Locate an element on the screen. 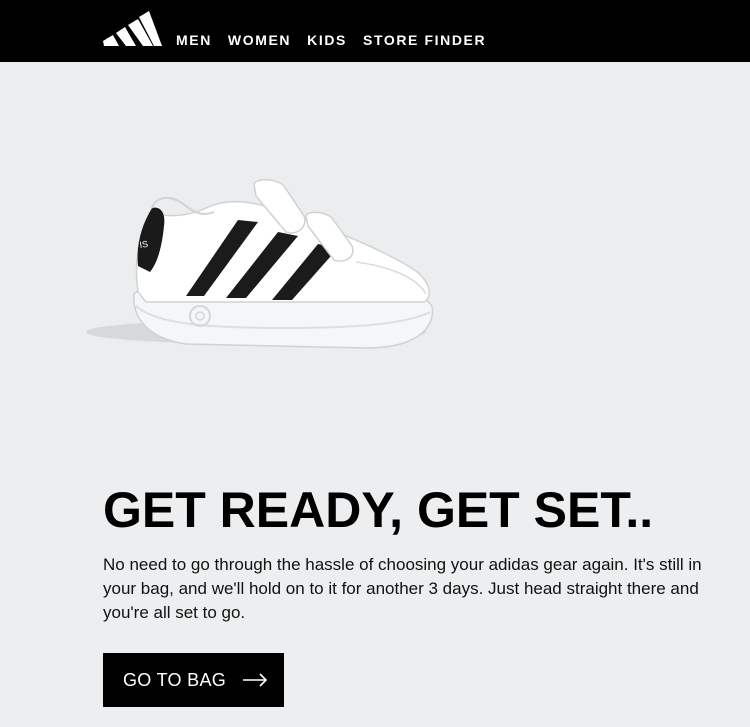 This screenshot has width=750, height=727. nav-item-store-finder: STORE FINDER is located at coordinates (424, 40).